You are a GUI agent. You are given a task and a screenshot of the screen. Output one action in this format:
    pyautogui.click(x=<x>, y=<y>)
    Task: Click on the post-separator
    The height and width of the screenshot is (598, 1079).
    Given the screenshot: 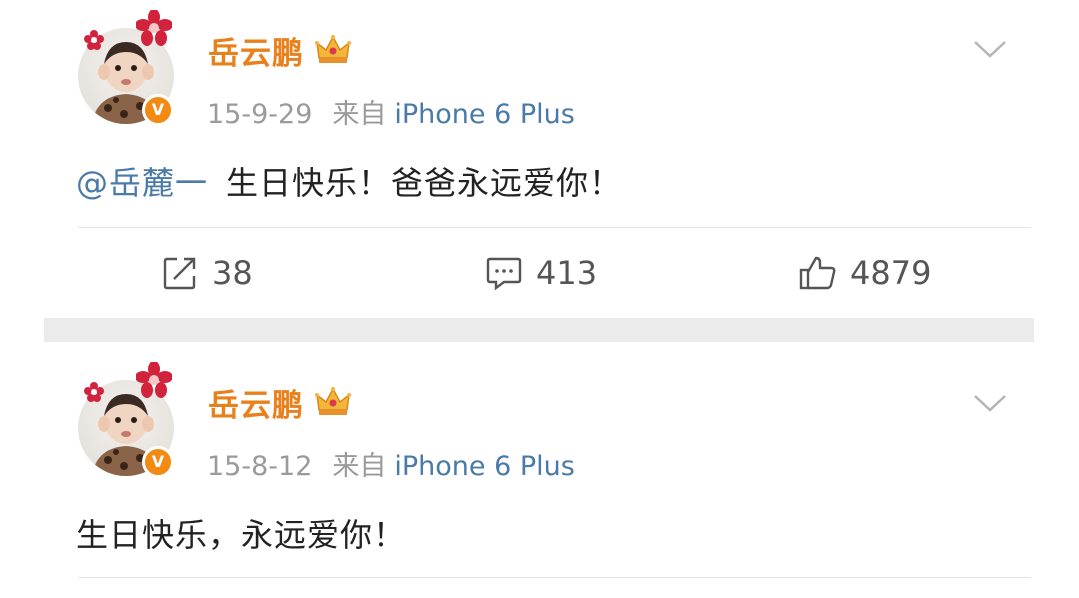 What is the action you would take?
    pyautogui.click(x=539, y=330)
    